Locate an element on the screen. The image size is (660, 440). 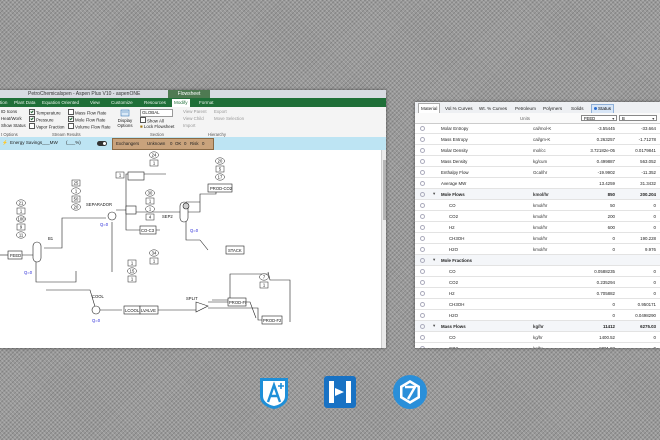
view-child-button: View Child is located at coordinates (193, 118).